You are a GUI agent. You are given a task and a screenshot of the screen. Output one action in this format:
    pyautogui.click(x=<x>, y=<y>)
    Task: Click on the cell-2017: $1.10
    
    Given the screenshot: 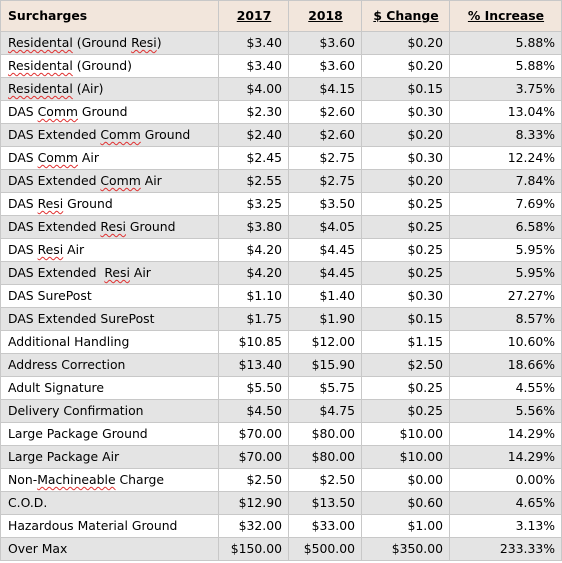 What is the action you would take?
    pyautogui.click(x=253, y=296)
    